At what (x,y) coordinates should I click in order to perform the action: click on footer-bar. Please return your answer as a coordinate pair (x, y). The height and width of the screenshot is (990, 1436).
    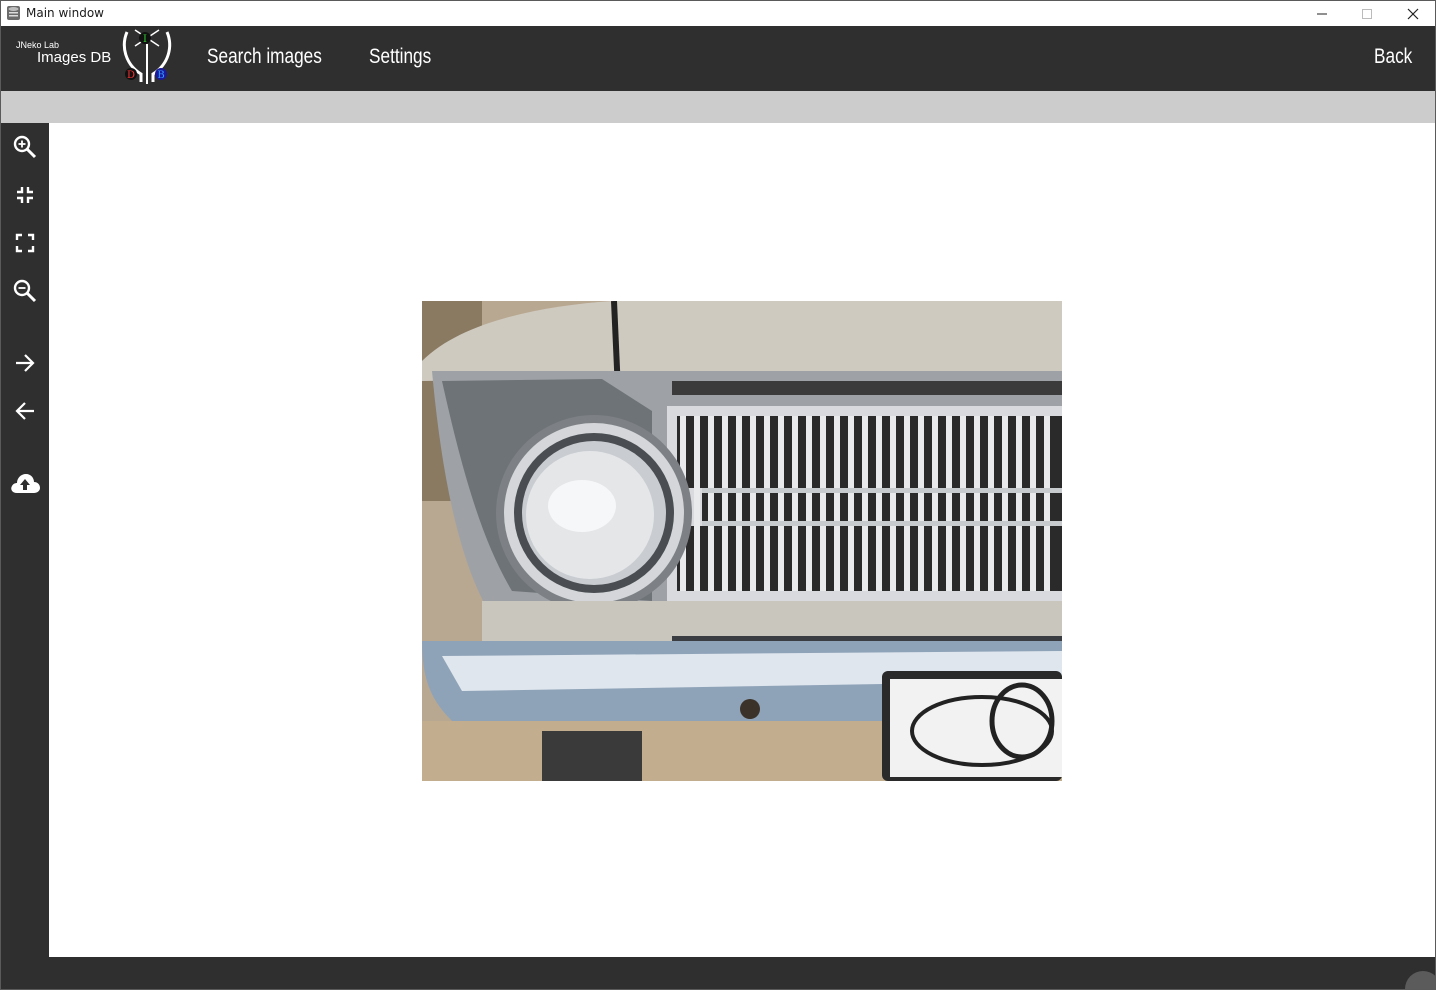
    Looking at the image, I should click on (718, 973).